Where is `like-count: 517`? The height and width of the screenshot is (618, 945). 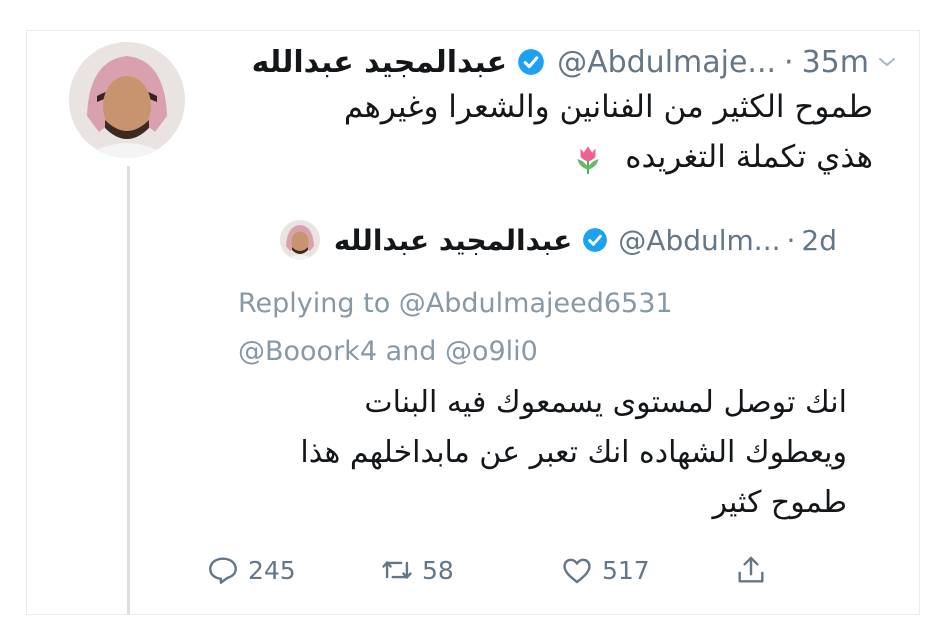 like-count: 517 is located at coordinates (626, 570).